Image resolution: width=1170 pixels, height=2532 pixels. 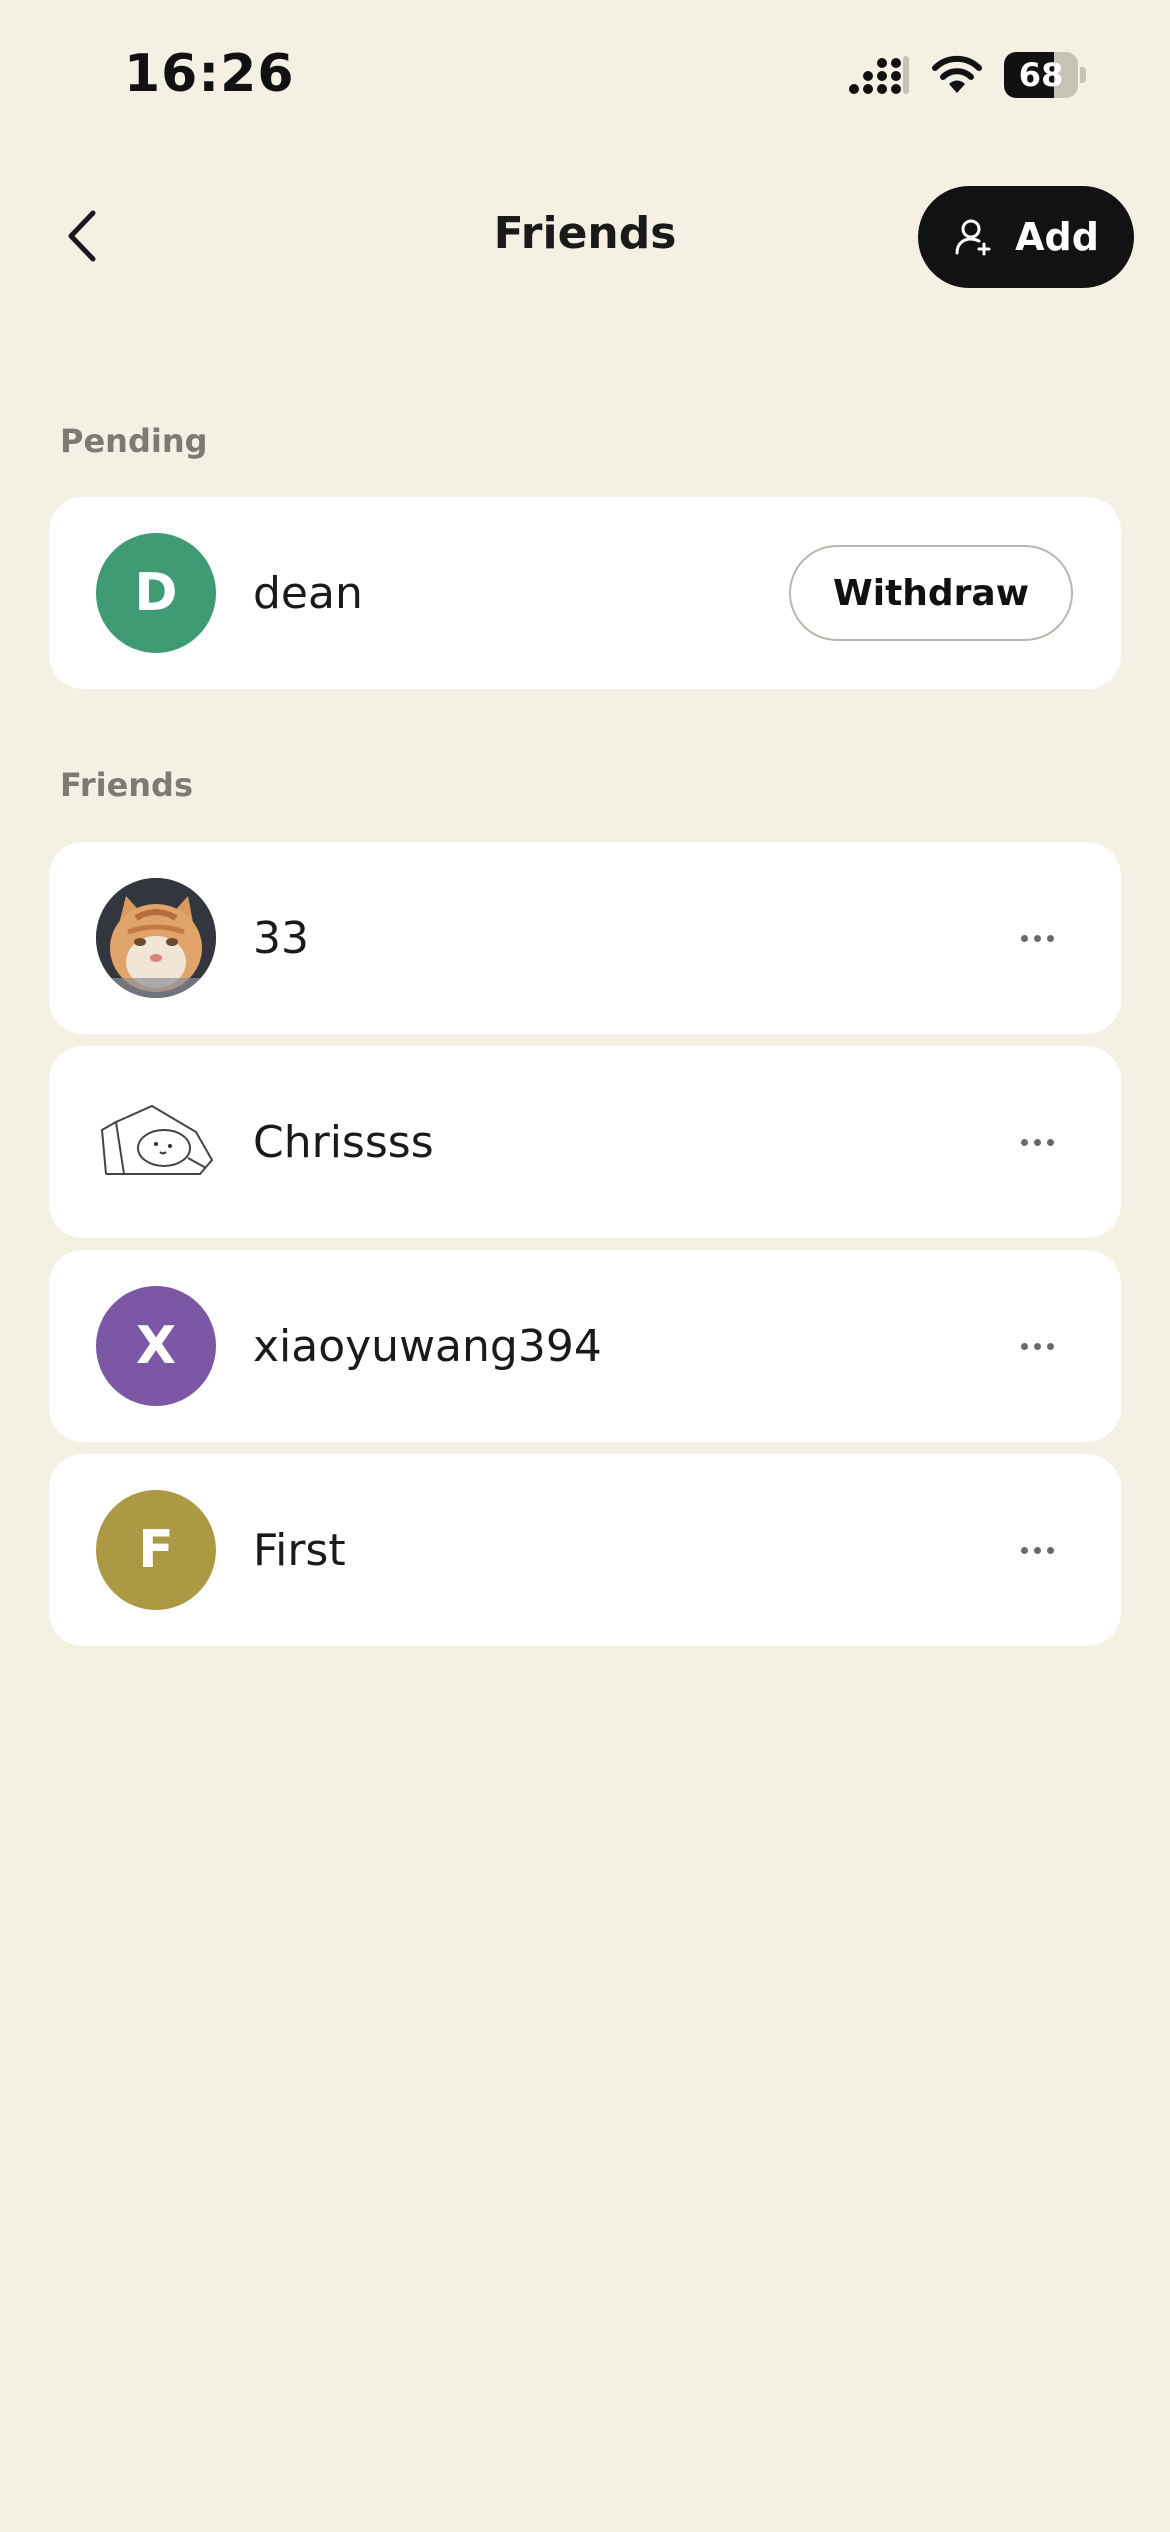 I want to click on cat-photo-avatar, so click(x=156, y=938).